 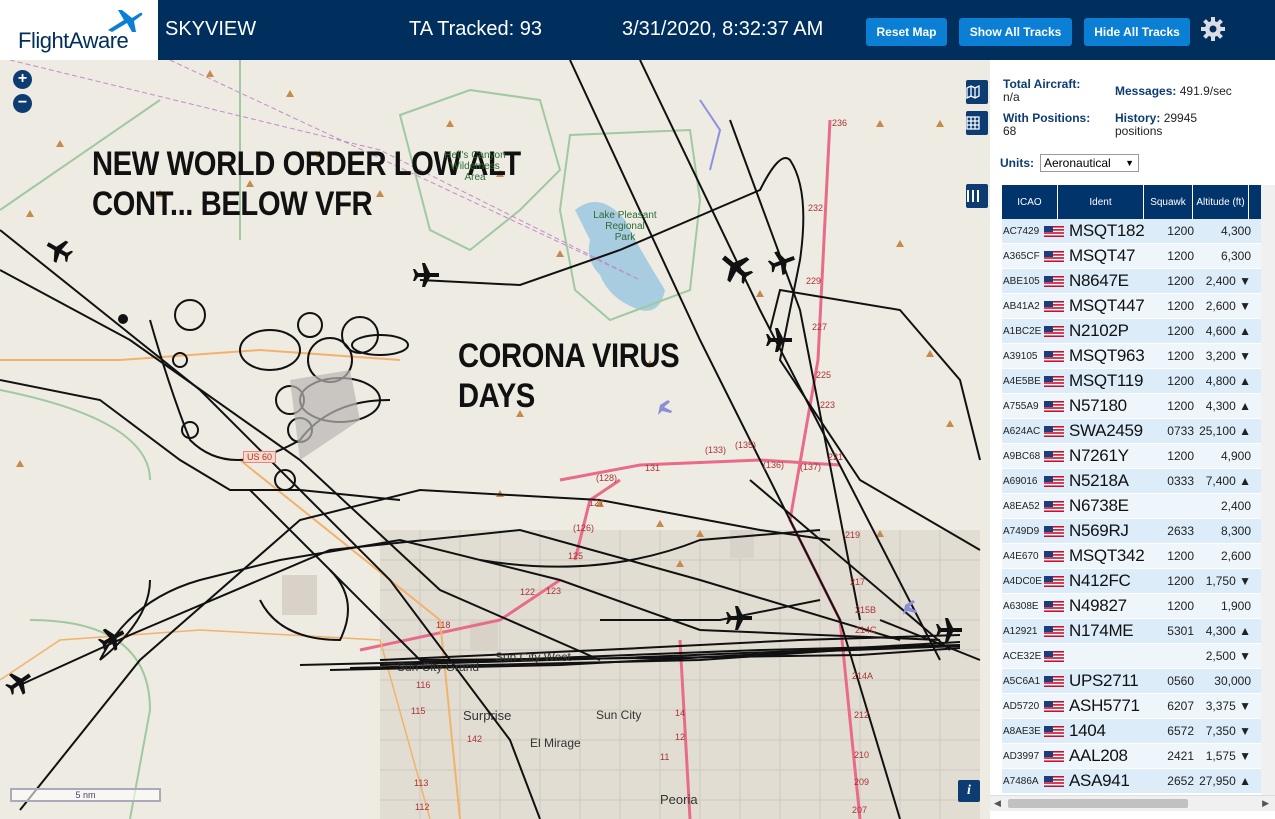 I want to click on table-row: A8AE3E 1404 6572 7,350 ▼, so click(x=1132, y=731).